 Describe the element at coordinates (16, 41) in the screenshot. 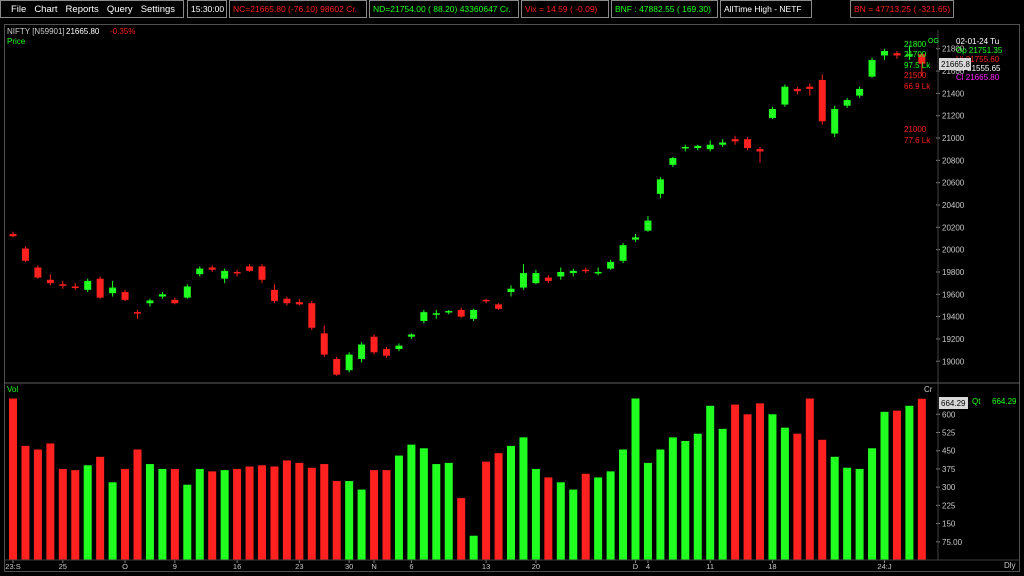

I see `price-label: Price` at that location.